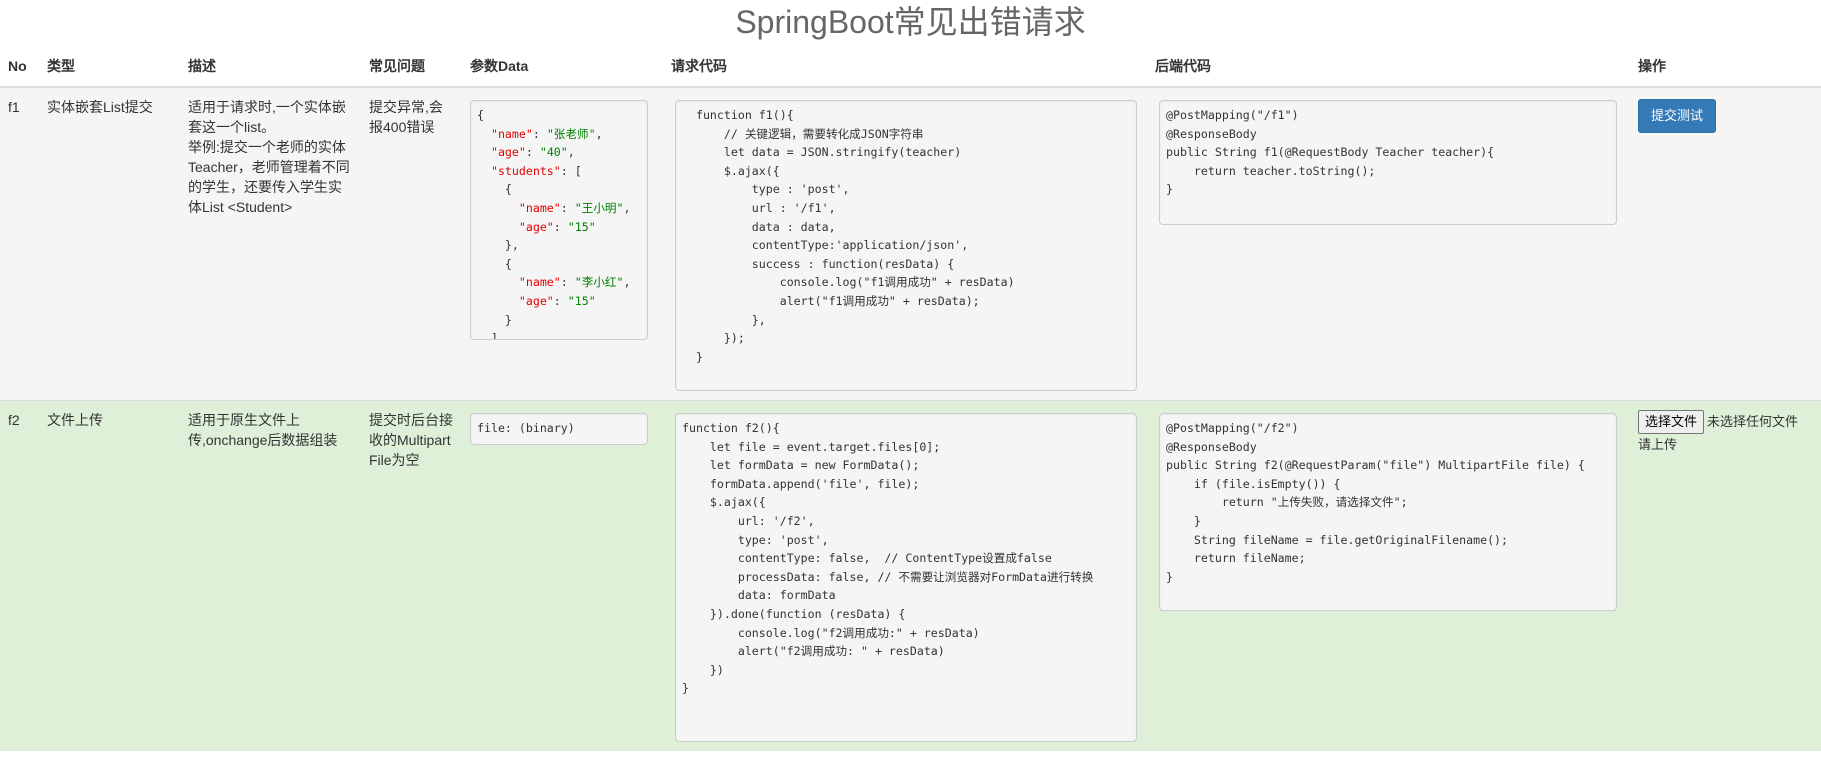  Describe the element at coordinates (411, 575) in the screenshot. I see `row-issue: 提交时后台接收的MultipartFile为空` at that location.